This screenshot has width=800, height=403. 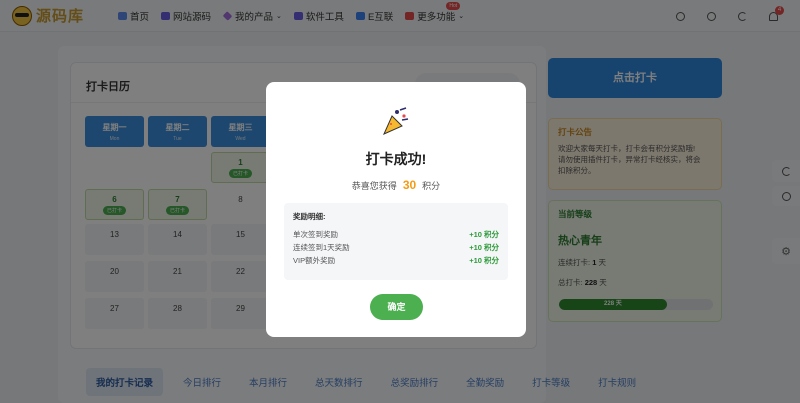 I want to click on party-popper-icon, so click(x=396, y=121).